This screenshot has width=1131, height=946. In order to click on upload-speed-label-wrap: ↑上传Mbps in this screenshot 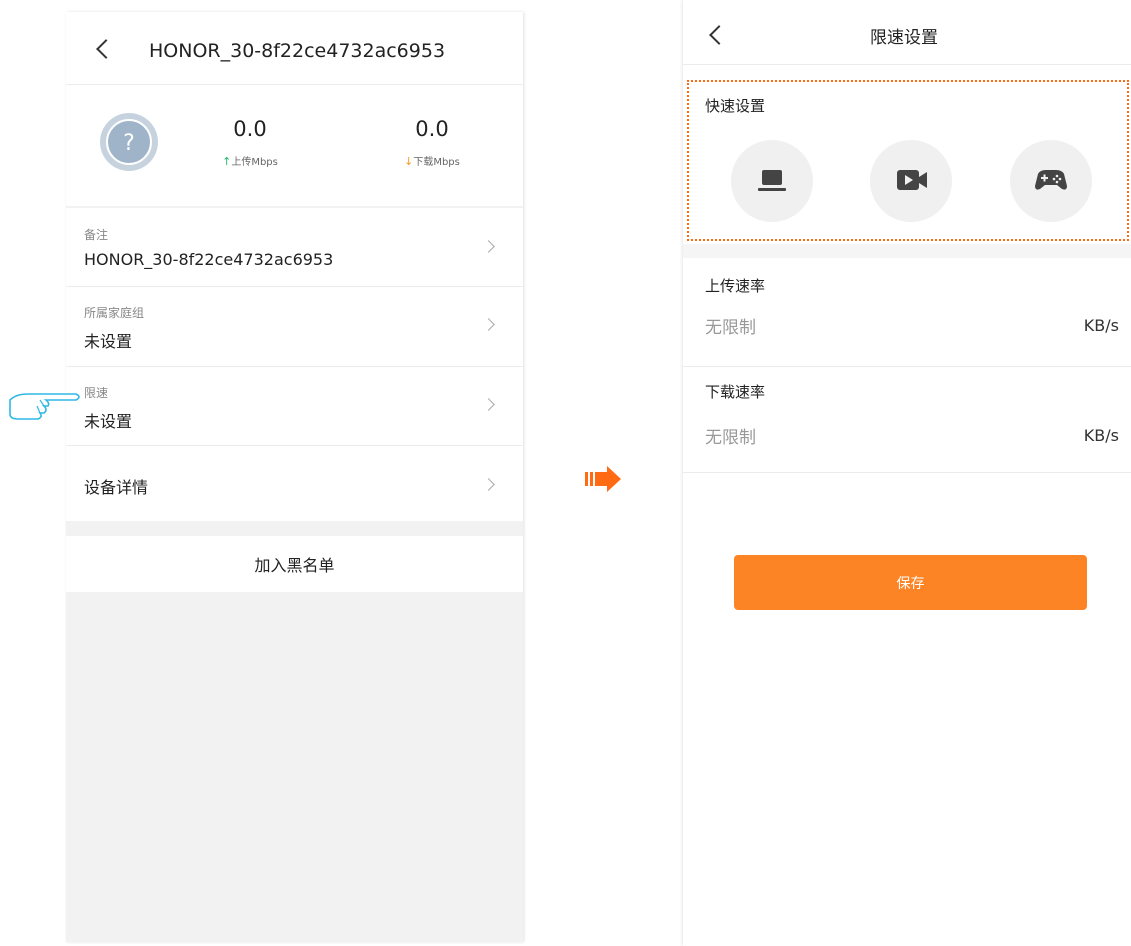, I will do `click(250, 159)`.